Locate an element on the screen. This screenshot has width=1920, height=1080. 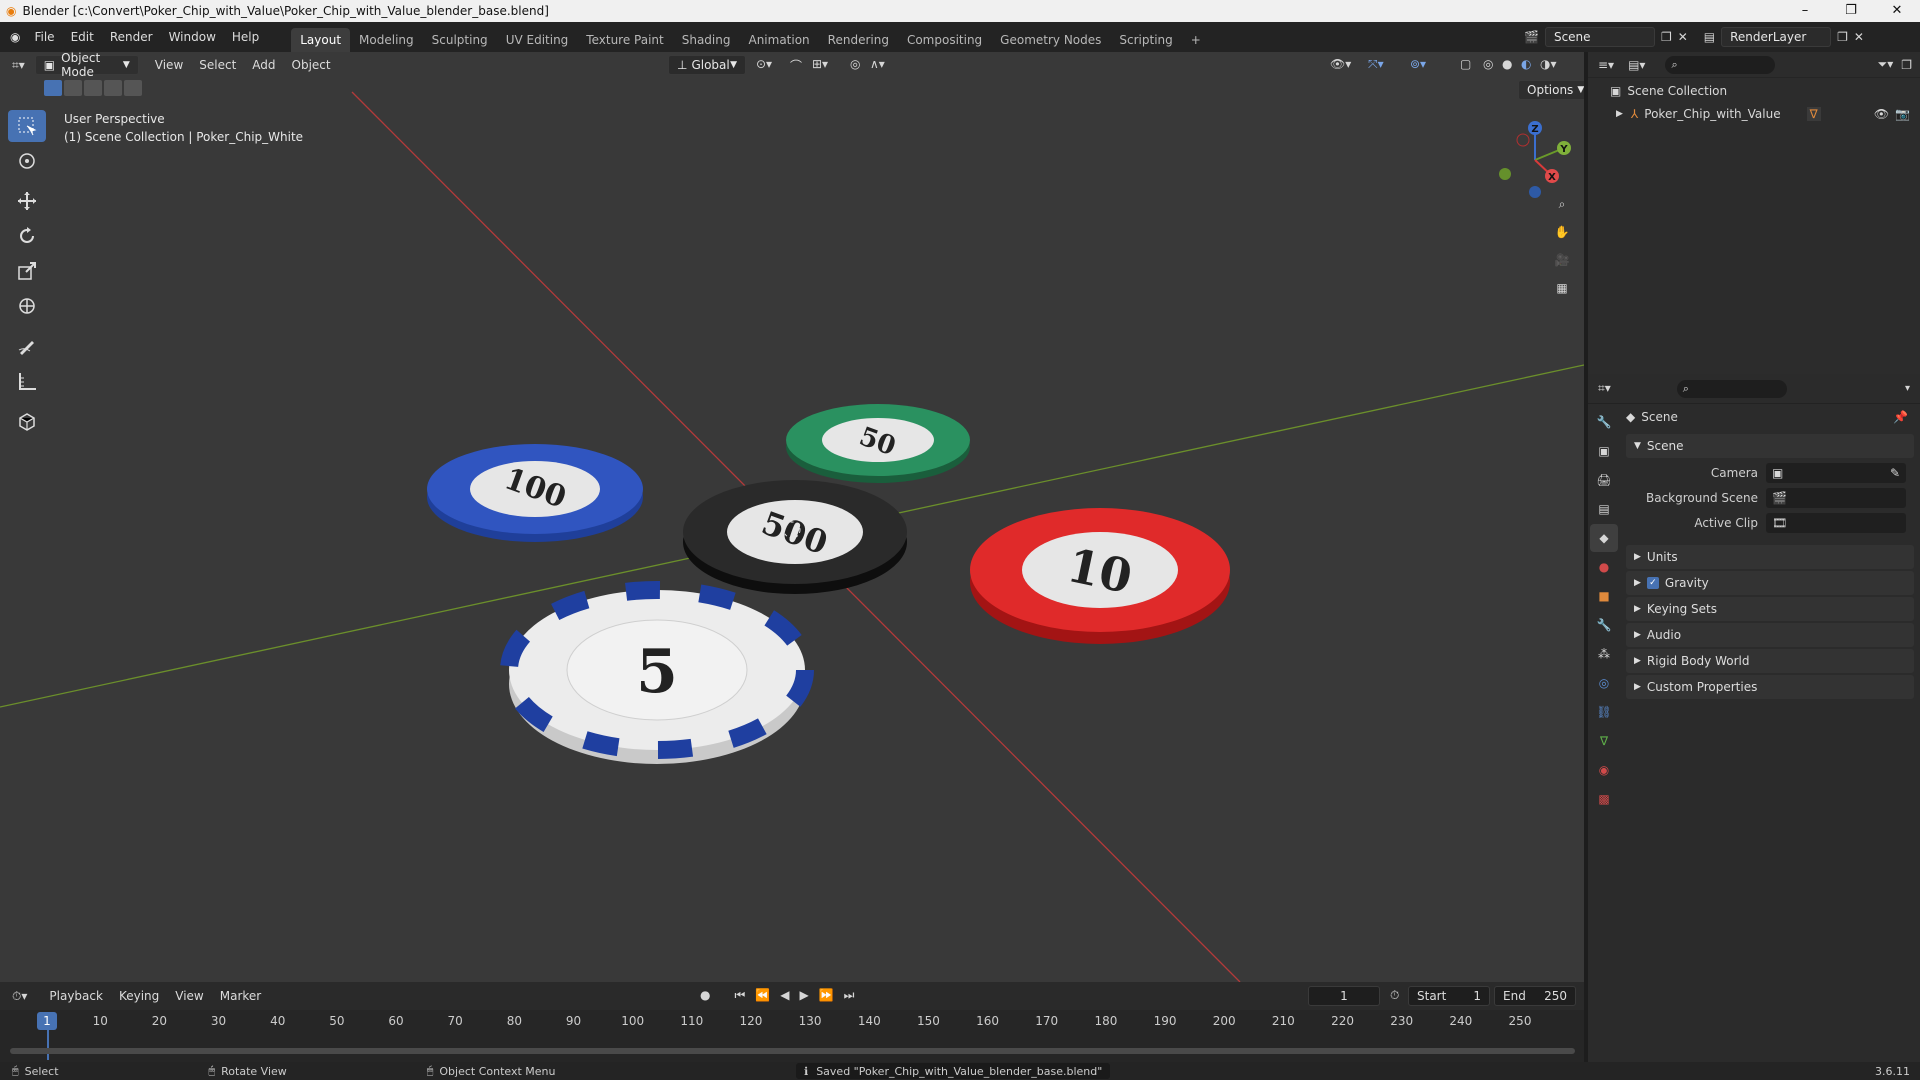
tab-scripting: Scripting is located at coordinates (1145, 40).